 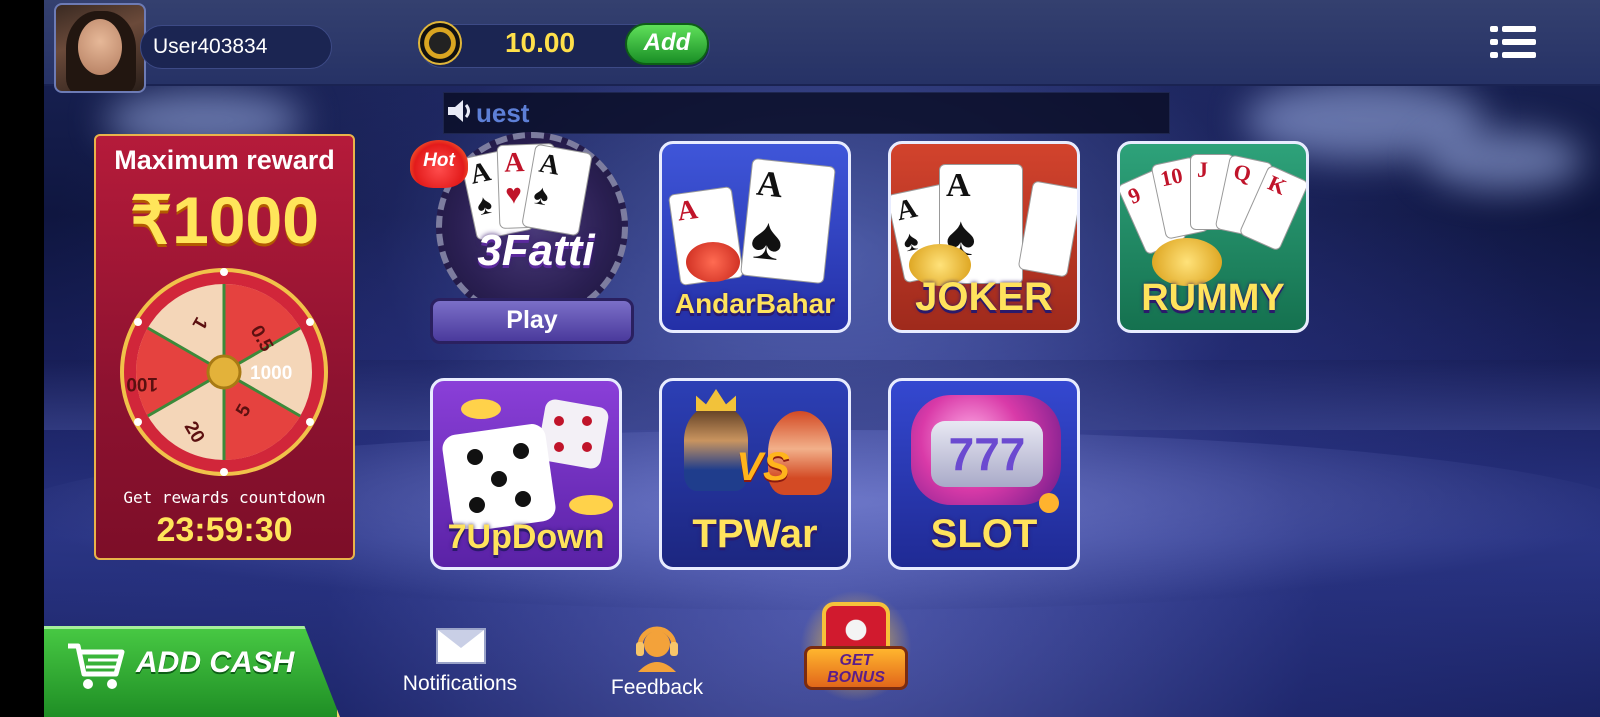 I want to click on card-graphic: A ♠, so click(x=788, y=221).